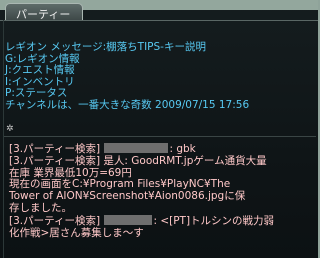 The height and width of the screenshot is (258, 320). What do you see at coordinates (44, 12) in the screenshot?
I see `tab-party: パーティー` at bounding box center [44, 12].